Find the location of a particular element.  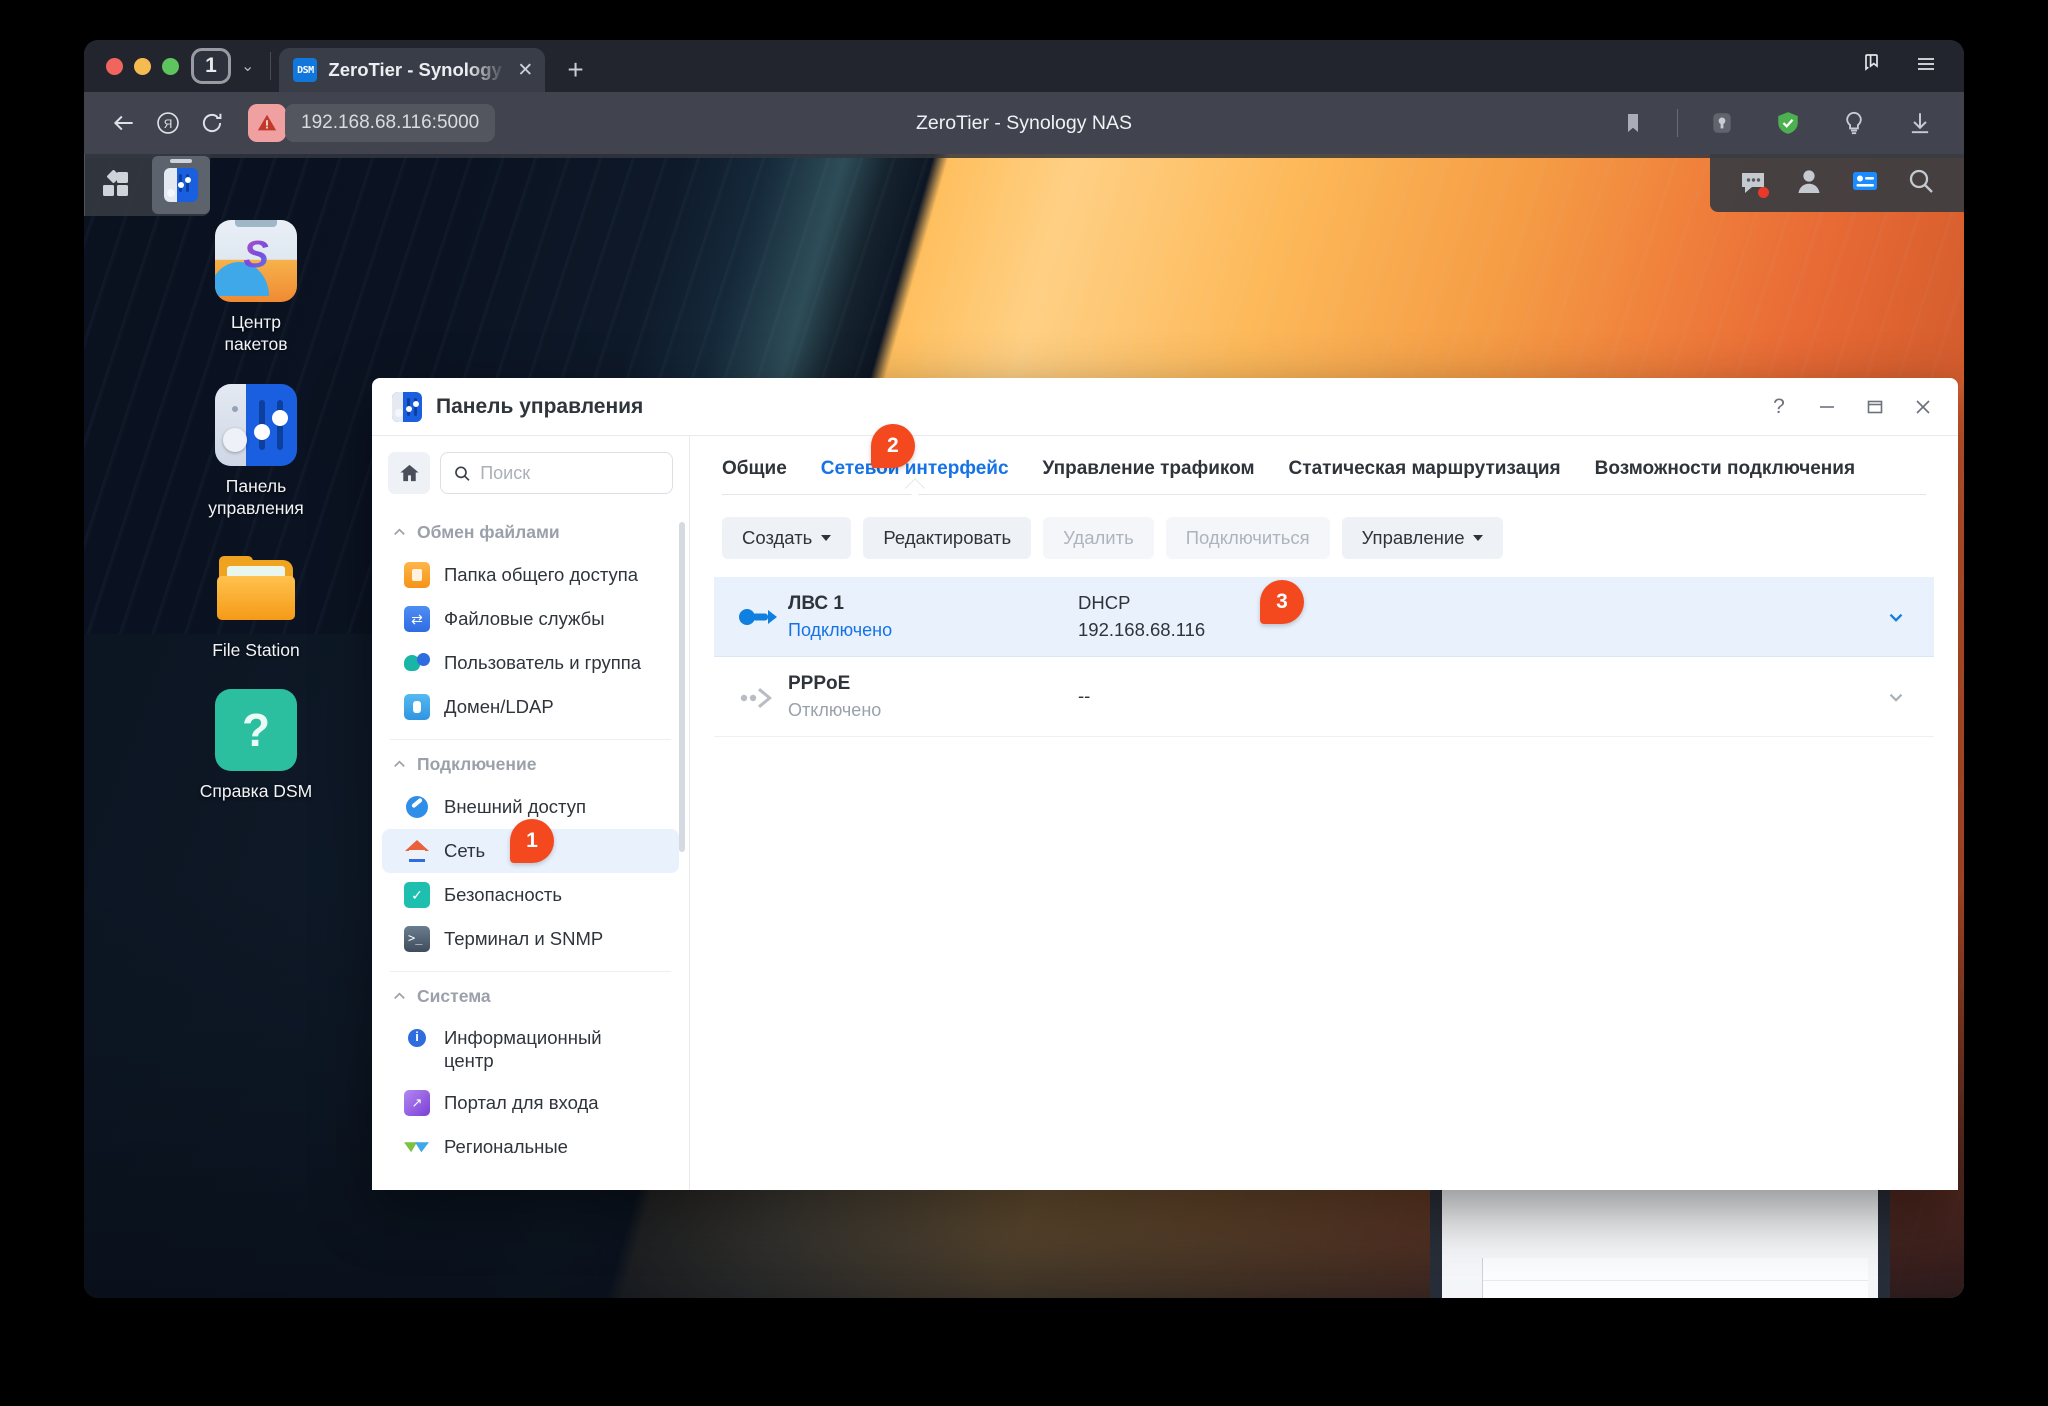

manage-button: Управление is located at coordinates (1422, 538).